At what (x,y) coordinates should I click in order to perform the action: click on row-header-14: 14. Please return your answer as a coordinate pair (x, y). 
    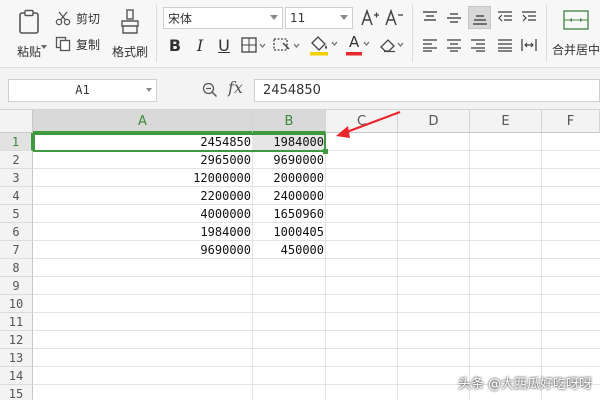
    Looking at the image, I should click on (16, 376).